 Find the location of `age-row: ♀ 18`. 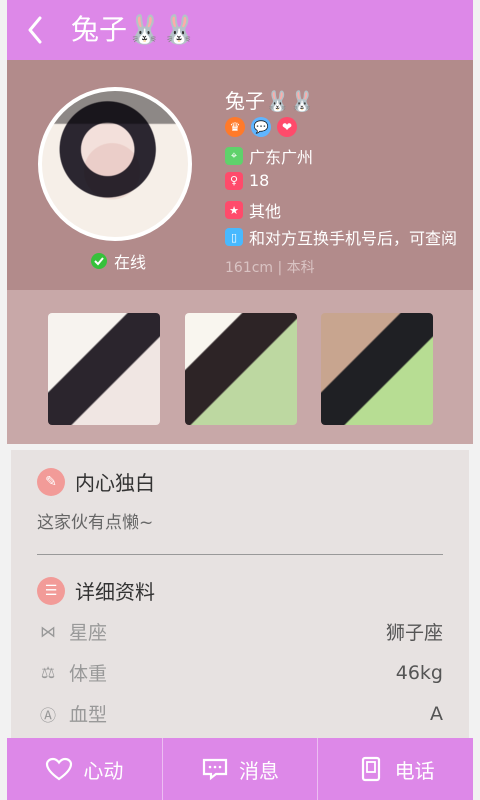

age-row: ♀ 18 is located at coordinates (247, 180).